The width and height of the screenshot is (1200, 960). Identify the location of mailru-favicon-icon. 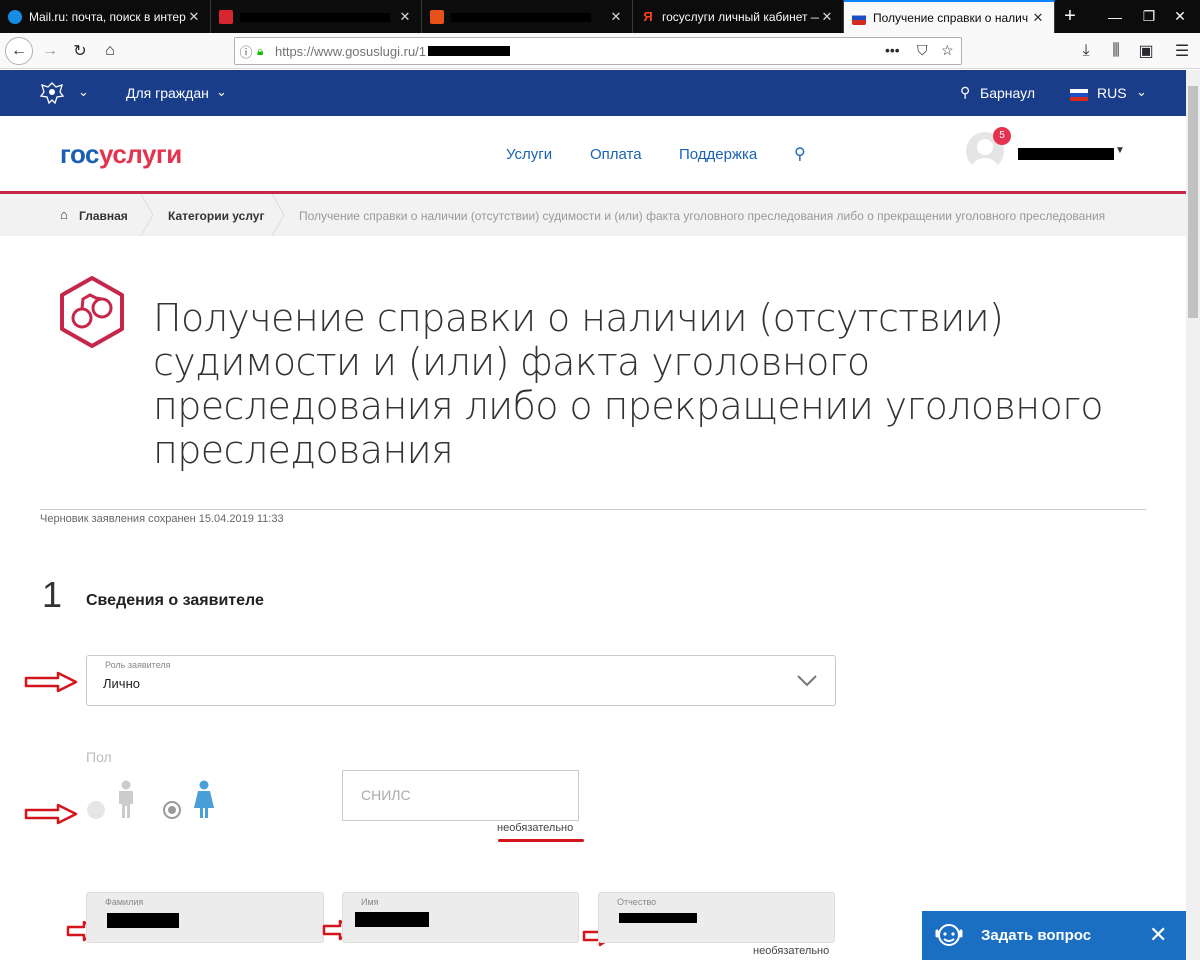
(15, 16).